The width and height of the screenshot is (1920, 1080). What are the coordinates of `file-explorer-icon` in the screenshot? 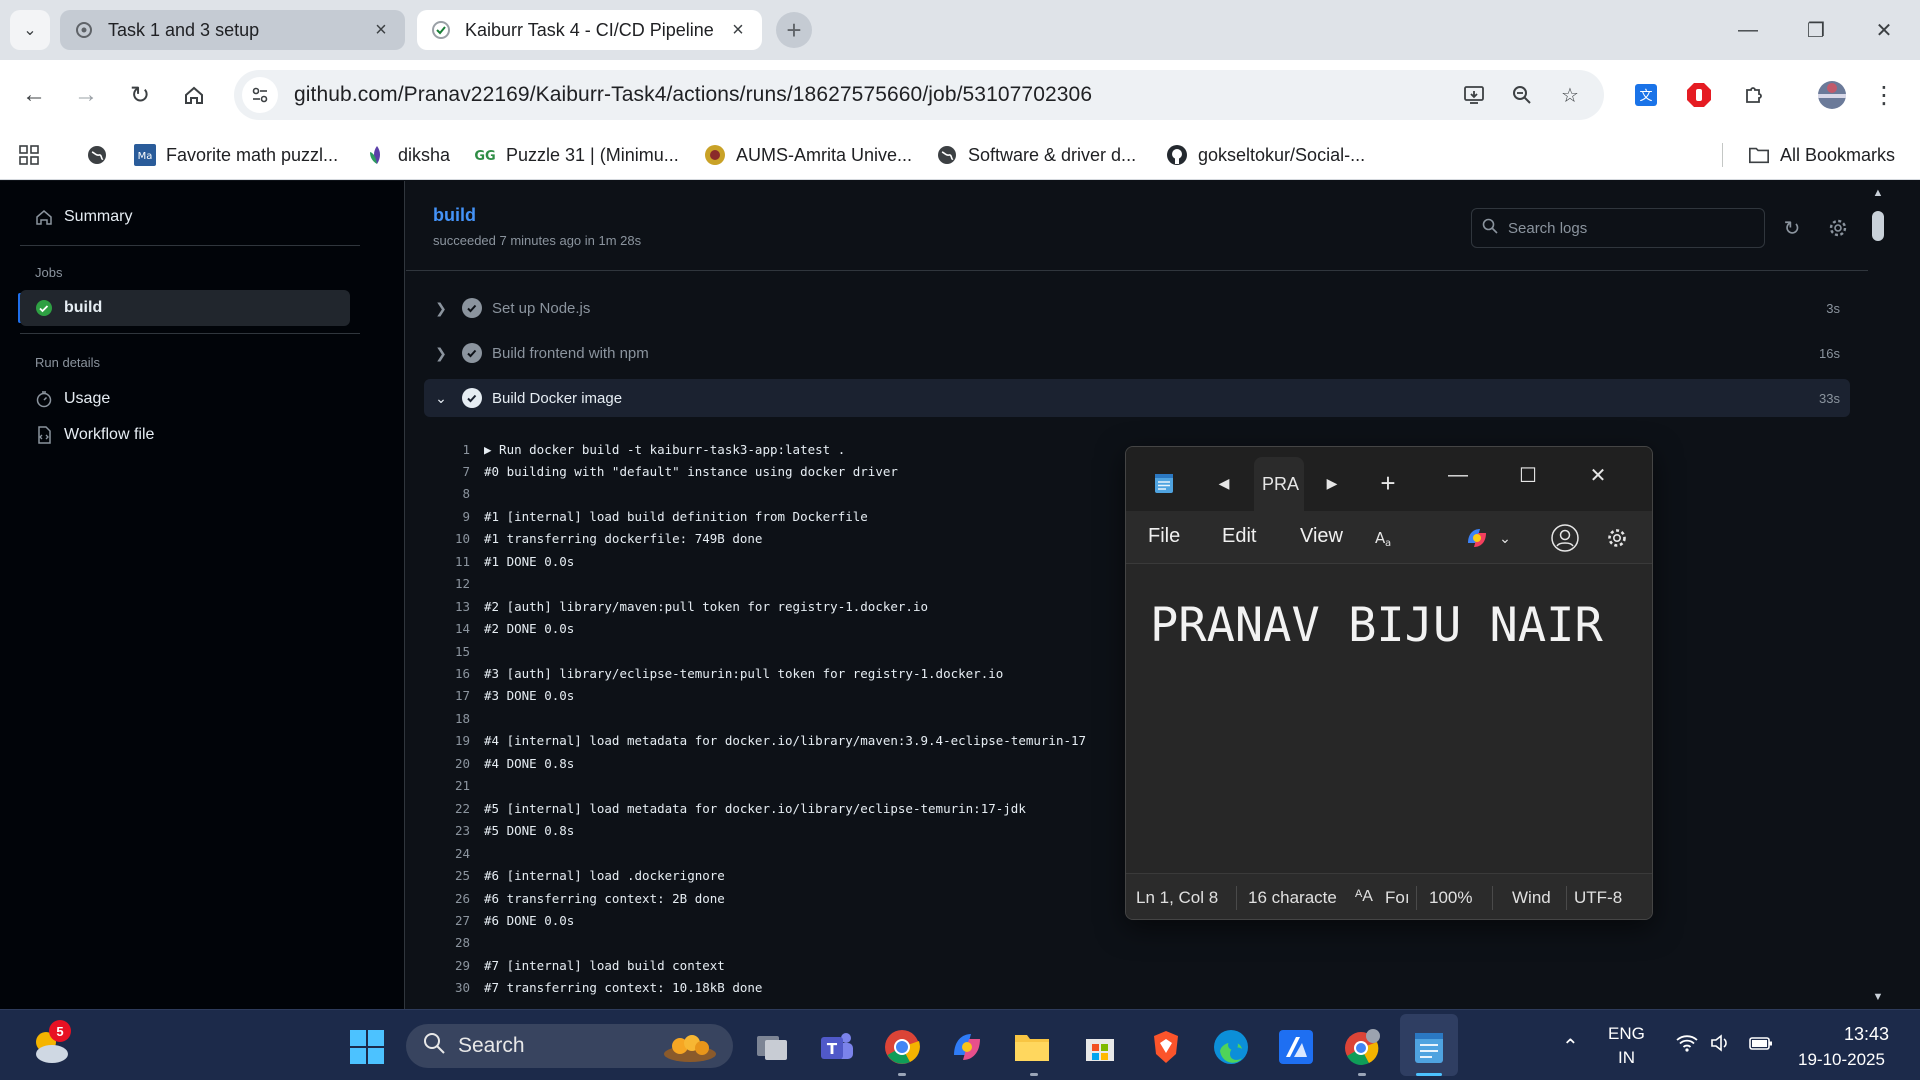 It's located at (1032, 1047).